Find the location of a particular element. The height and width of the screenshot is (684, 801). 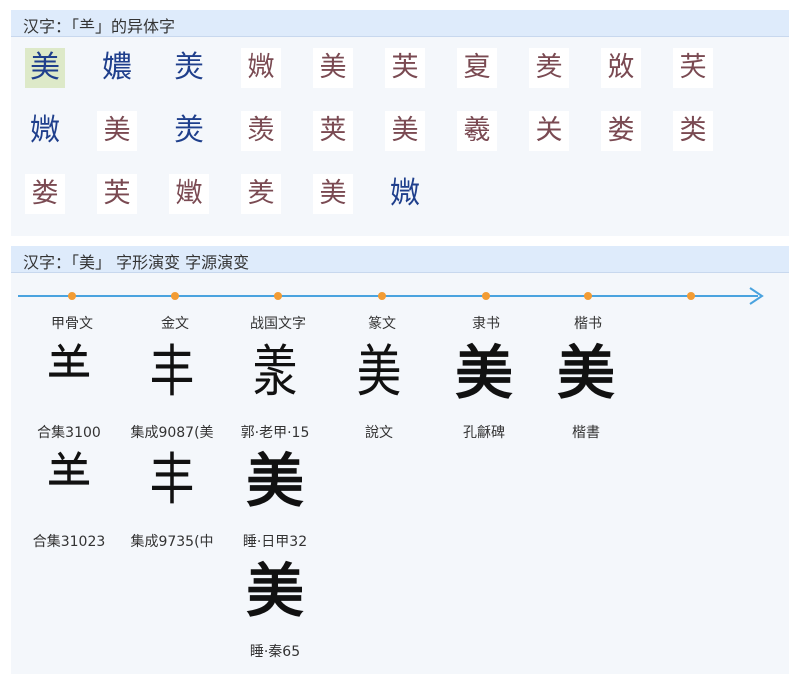

glyph-form: 羕 is located at coordinates (275, 372).